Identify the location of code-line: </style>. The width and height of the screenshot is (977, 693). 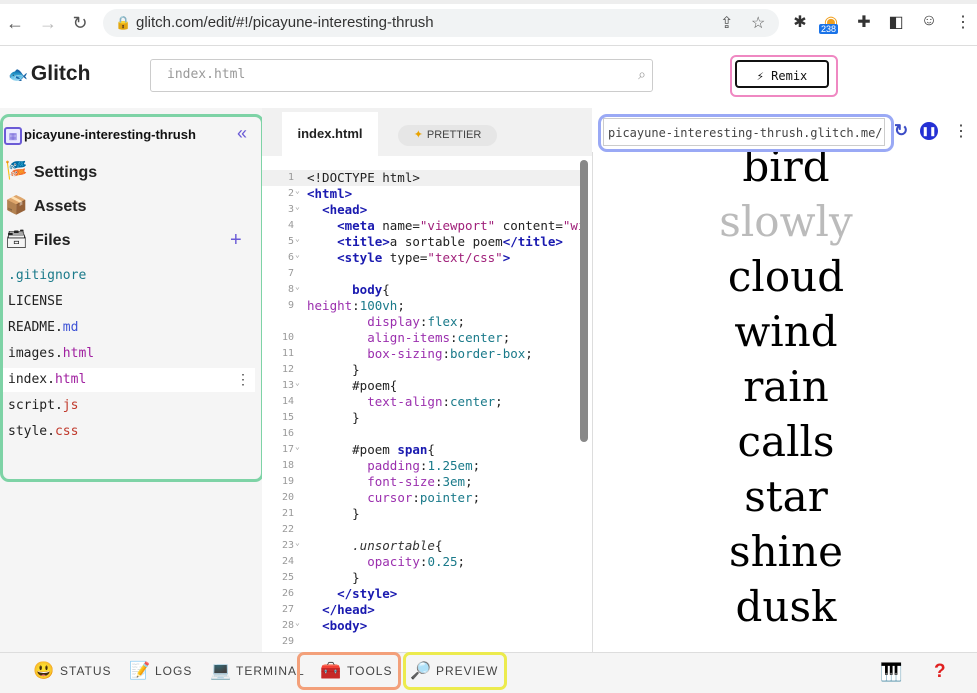
(367, 593).